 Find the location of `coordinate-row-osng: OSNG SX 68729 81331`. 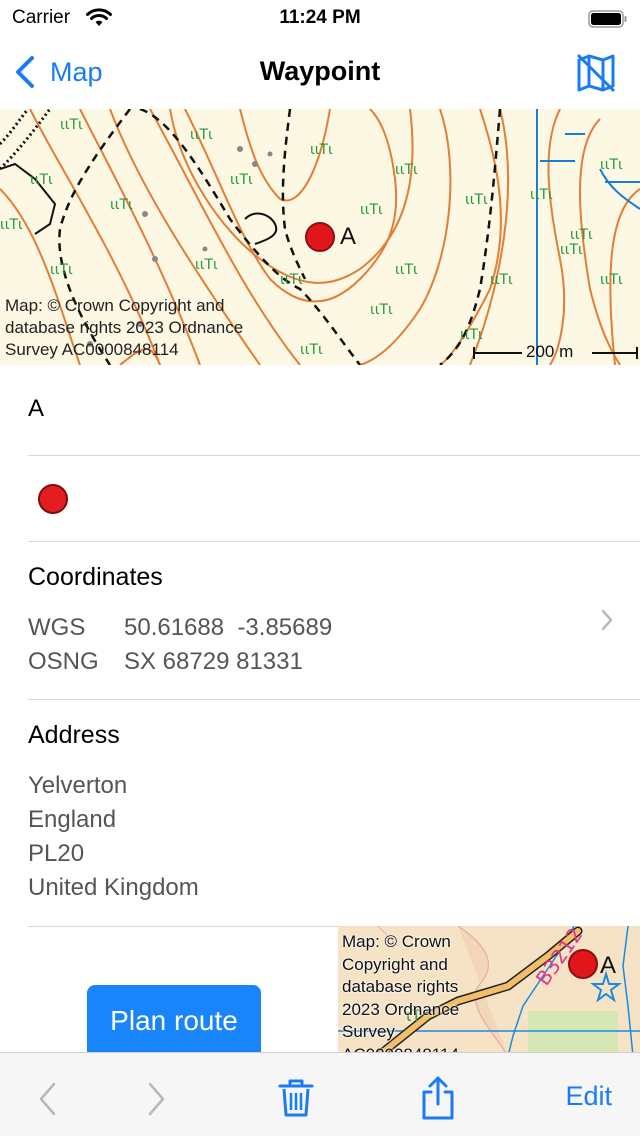

coordinate-row-osng: OSNG SX 68729 81331 is located at coordinates (165, 662).